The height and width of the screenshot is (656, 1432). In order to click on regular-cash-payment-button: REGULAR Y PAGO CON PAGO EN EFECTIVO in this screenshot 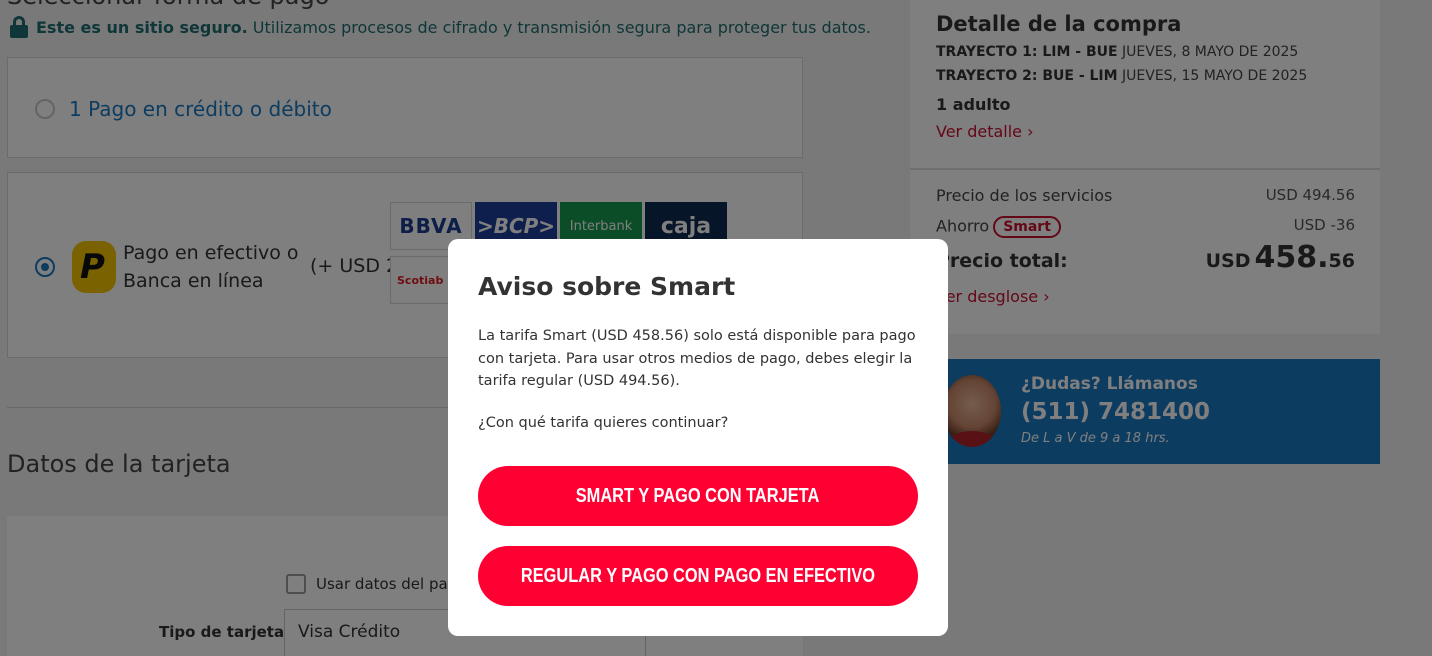, I will do `click(698, 576)`.